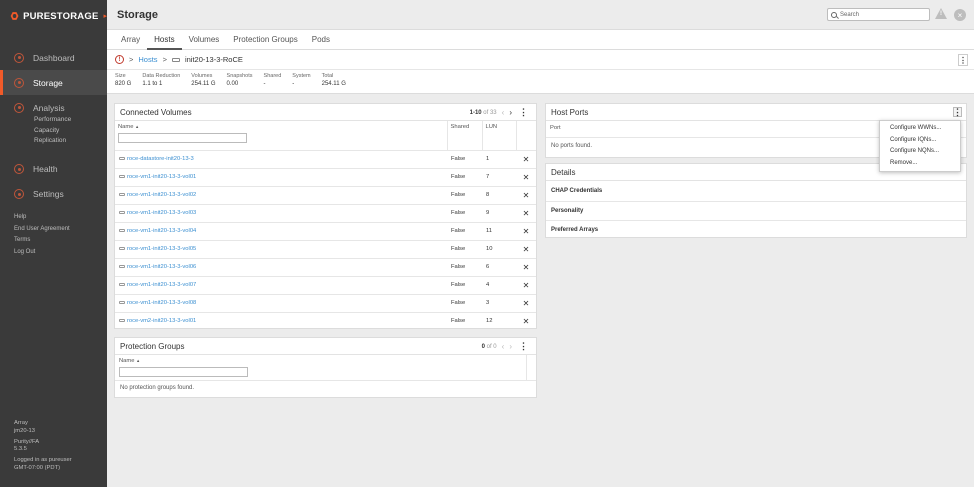  What do you see at coordinates (281, 284) in the screenshot?
I see `volume-name-cell: roce-vm1-init20-13-3-vol07` at bounding box center [281, 284].